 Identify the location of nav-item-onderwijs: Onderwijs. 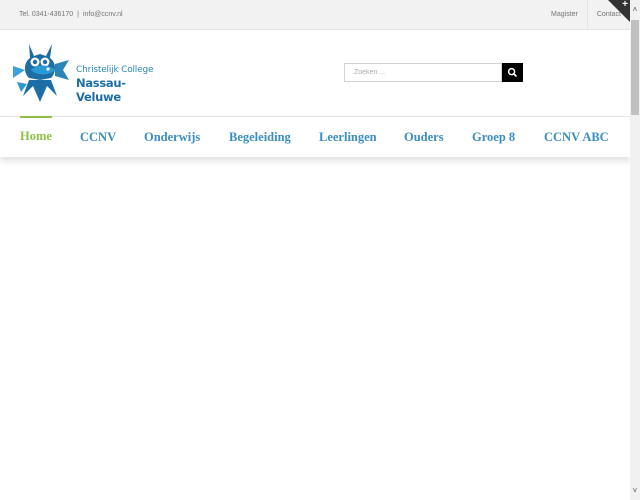
(172, 137).